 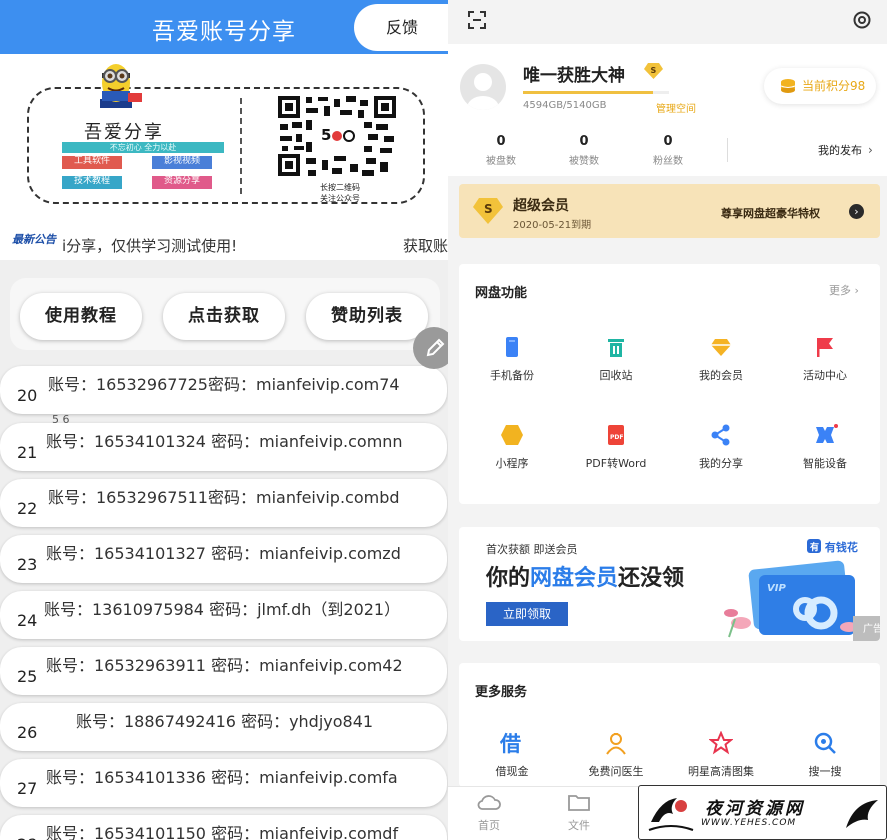 I want to click on row-account: 账号：16532967725密码：mianfeivip.com74, so click(x=224, y=384).